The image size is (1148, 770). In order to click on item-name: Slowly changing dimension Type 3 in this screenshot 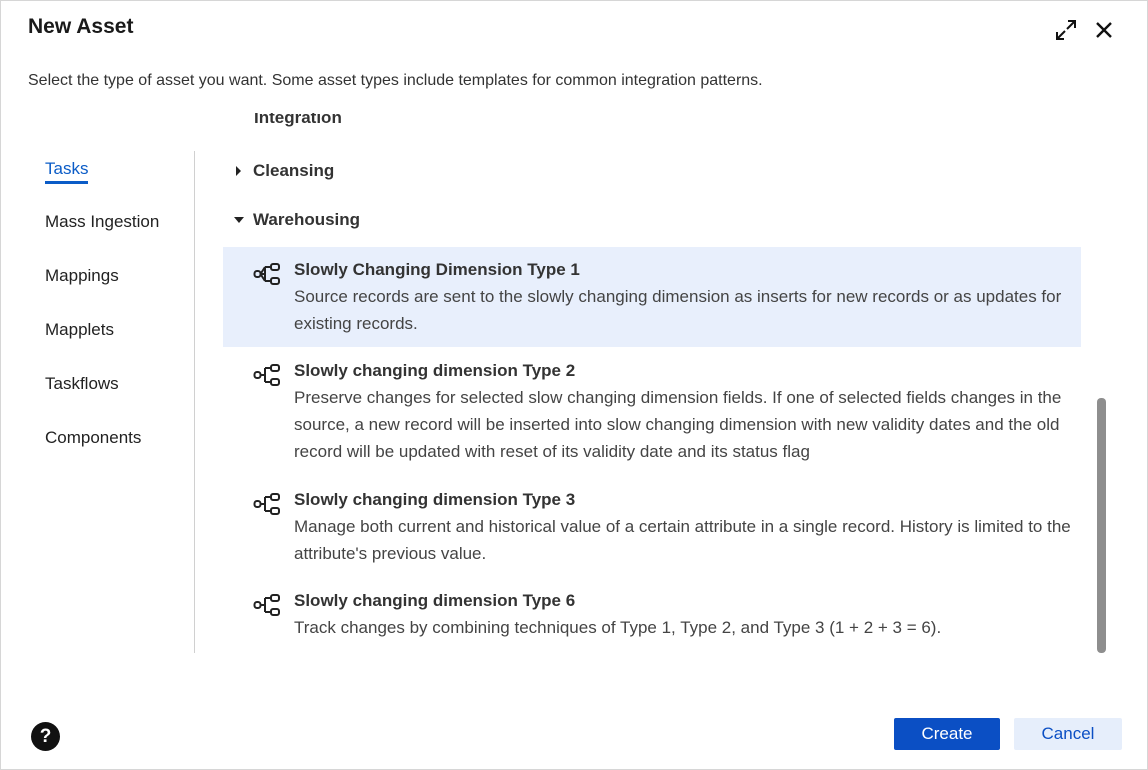, I will do `click(435, 499)`.